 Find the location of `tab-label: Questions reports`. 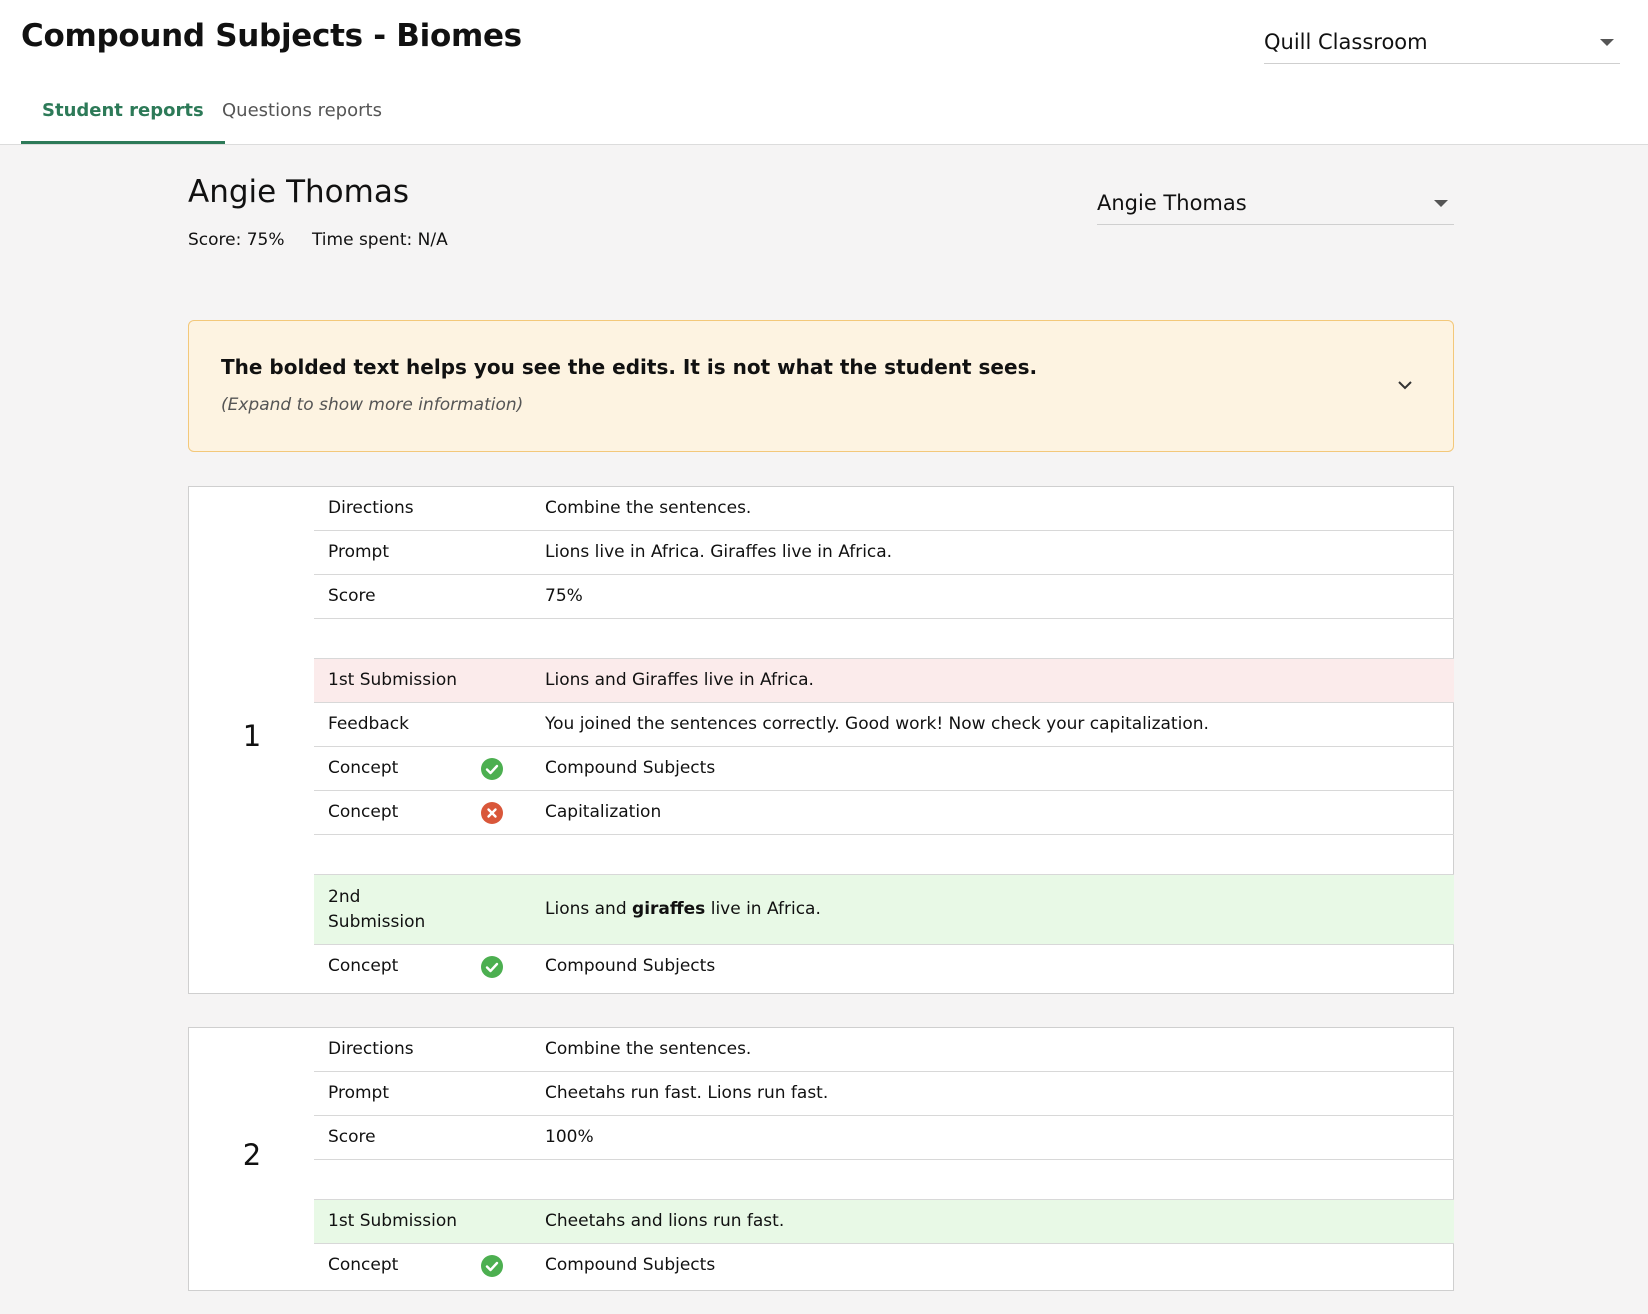

tab-label: Questions reports is located at coordinates (302, 110).